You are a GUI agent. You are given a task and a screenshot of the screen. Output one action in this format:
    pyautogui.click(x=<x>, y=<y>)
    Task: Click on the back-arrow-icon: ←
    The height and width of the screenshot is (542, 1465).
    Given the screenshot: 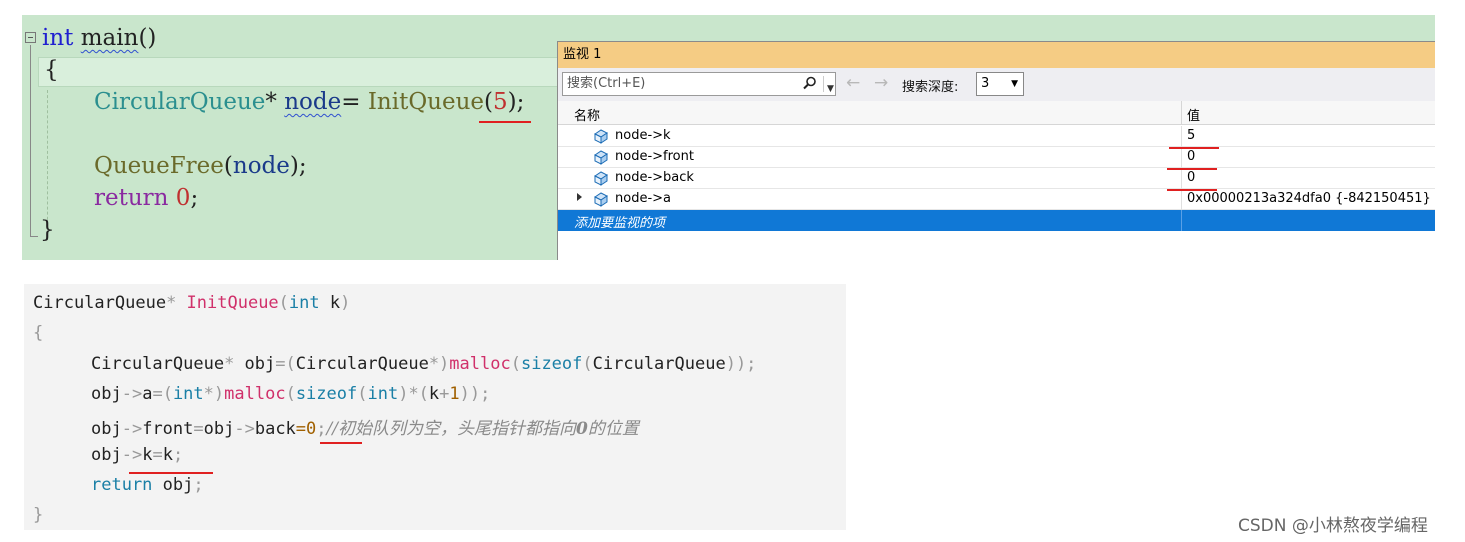 What is the action you would take?
    pyautogui.click(x=853, y=83)
    